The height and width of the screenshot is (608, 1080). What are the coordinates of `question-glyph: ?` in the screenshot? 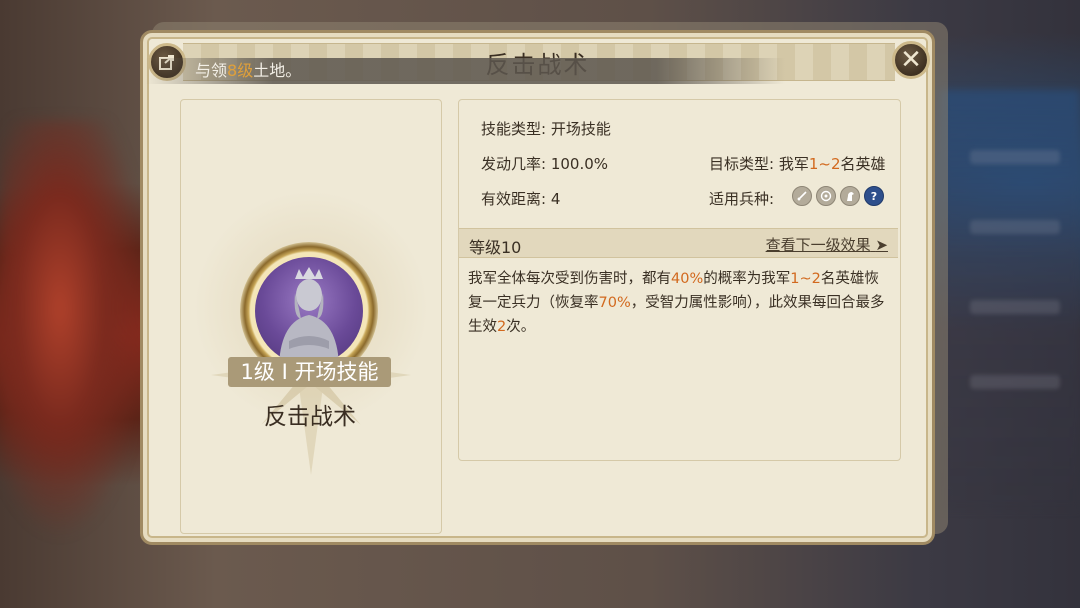 It's located at (874, 196).